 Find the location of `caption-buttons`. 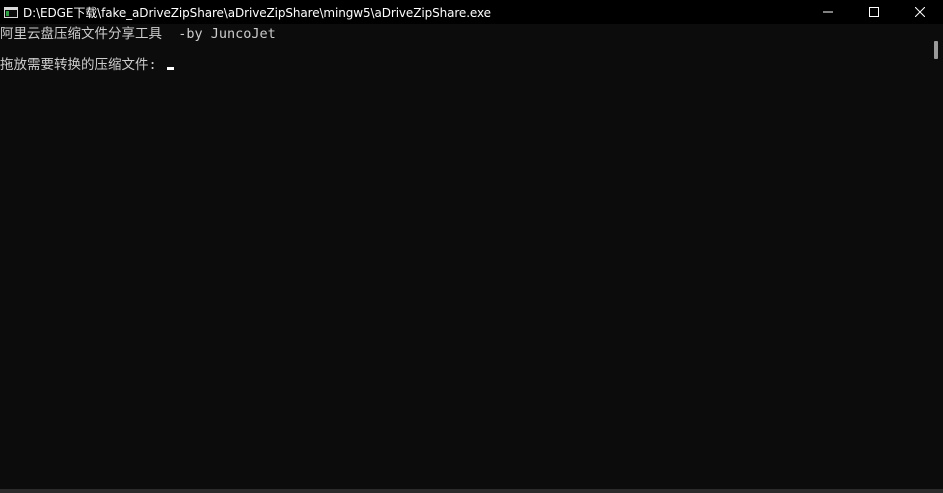

caption-buttons is located at coordinates (874, 12).